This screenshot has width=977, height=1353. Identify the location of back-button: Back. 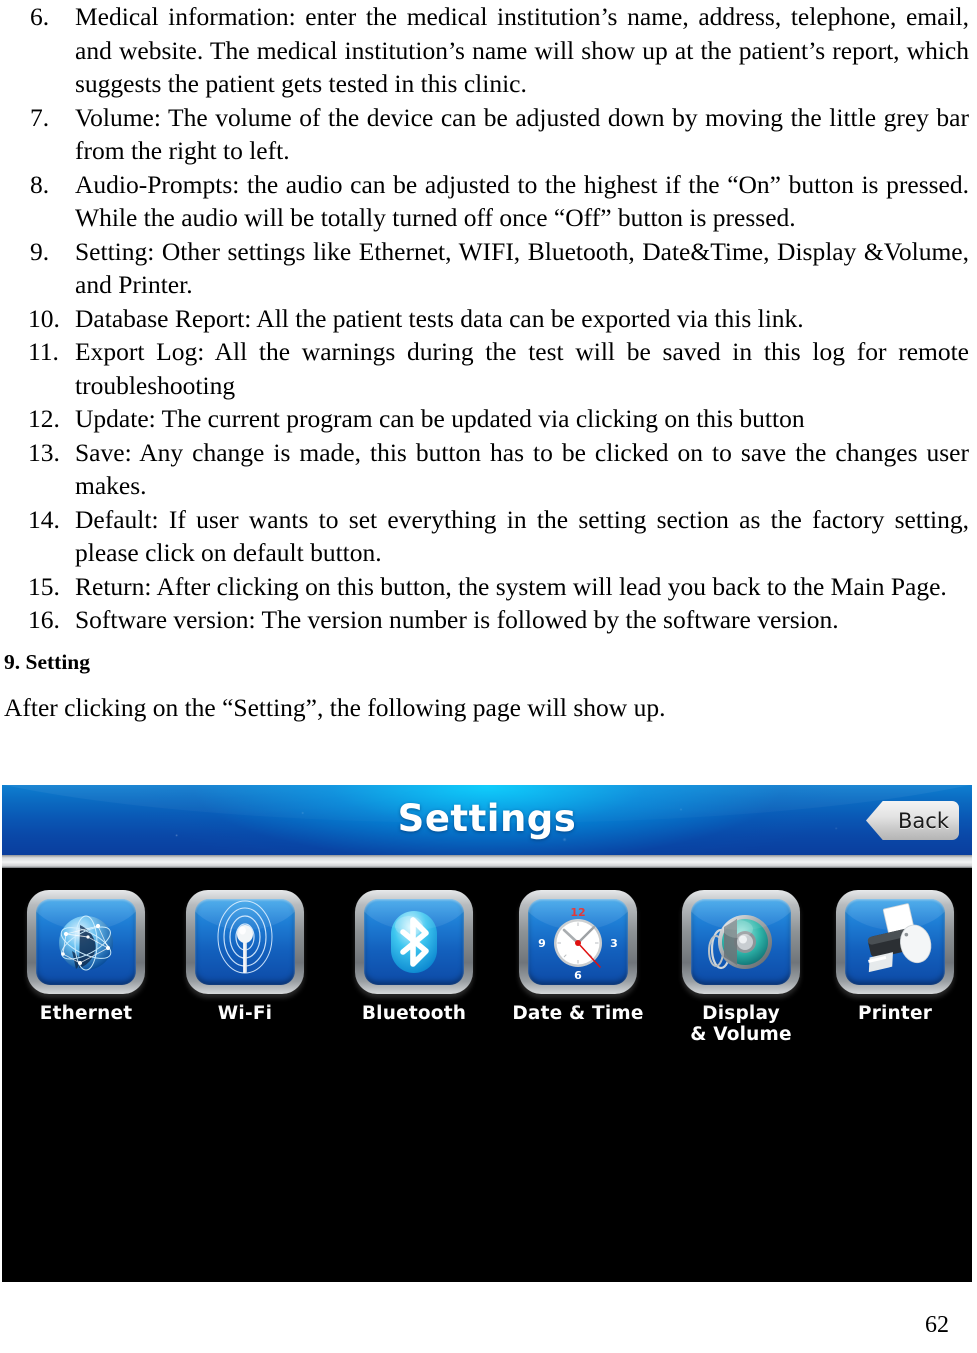
(912, 820).